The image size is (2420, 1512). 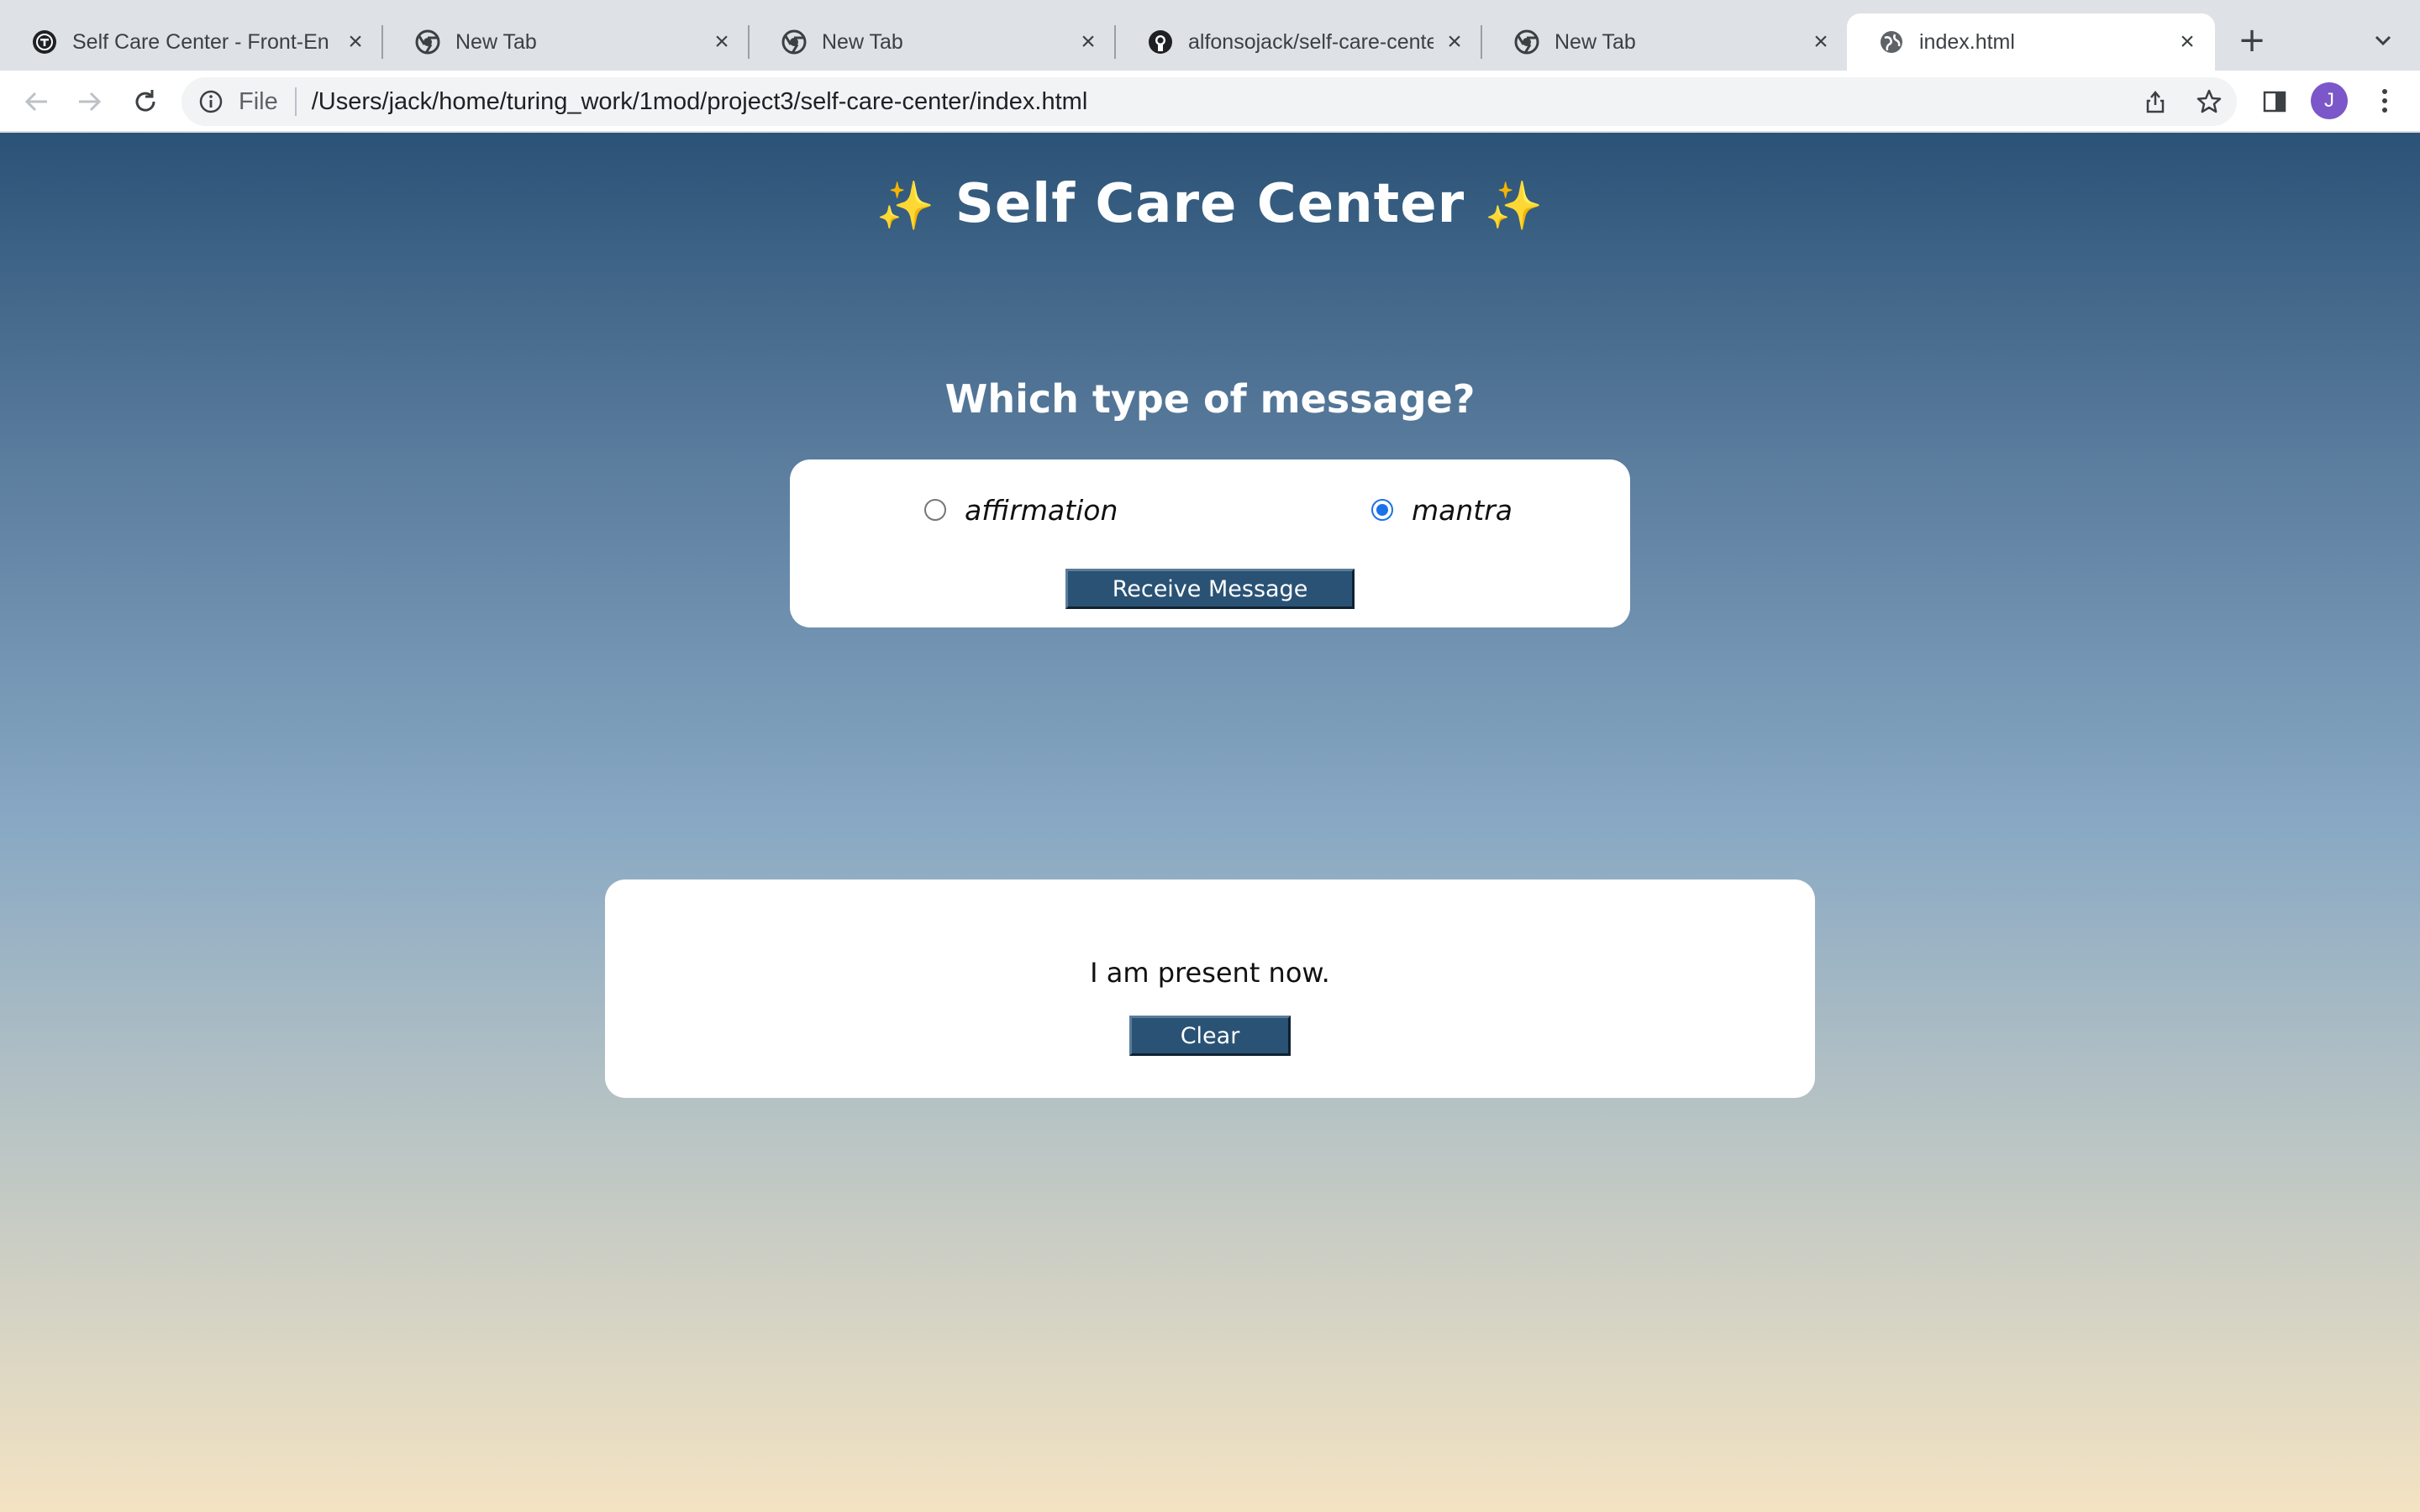 What do you see at coordinates (1161, 42) in the screenshot?
I see `github-icon` at bounding box center [1161, 42].